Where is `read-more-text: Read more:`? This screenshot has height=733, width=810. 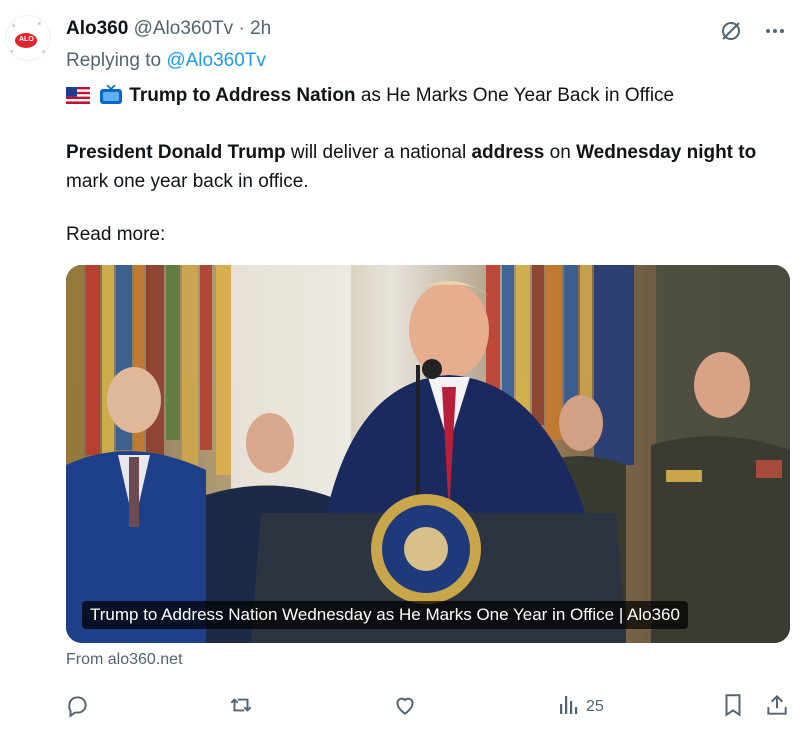
read-more-text: Read more: is located at coordinates (116, 234).